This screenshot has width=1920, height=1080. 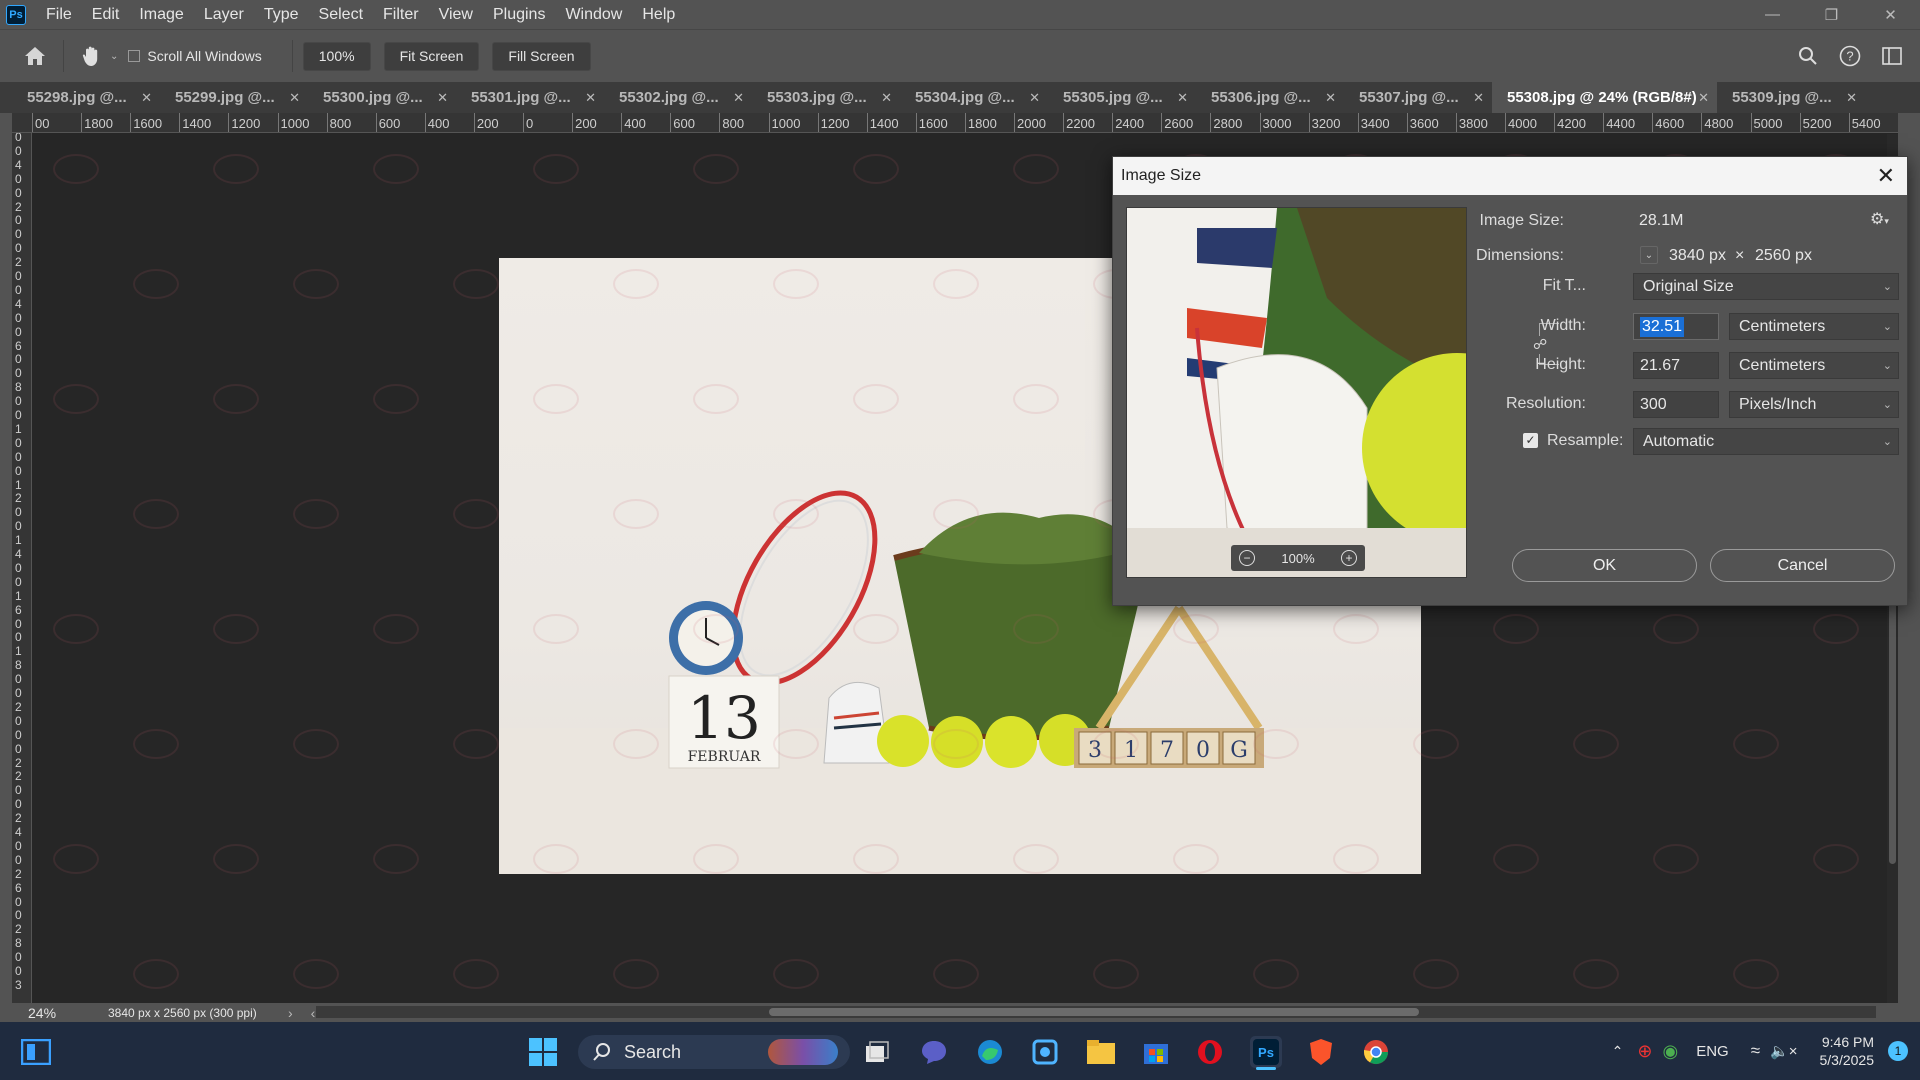 What do you see at coordinates (1772, 14) in the screenshot?
I see `minimize-icon: —` at bounding box center [1772, 14].